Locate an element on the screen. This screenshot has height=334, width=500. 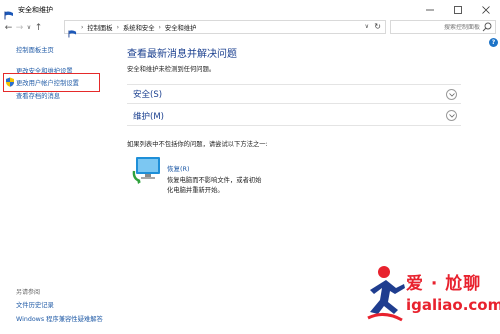
security-section-label: 安全(S) is located at coordinates (148, 95).